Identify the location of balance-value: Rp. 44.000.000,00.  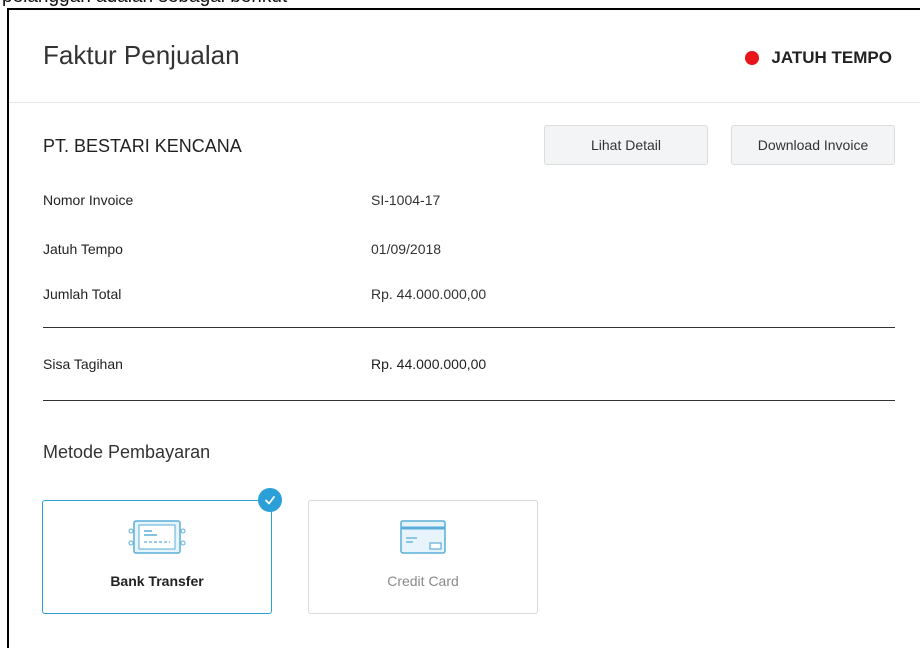
(429, 364).